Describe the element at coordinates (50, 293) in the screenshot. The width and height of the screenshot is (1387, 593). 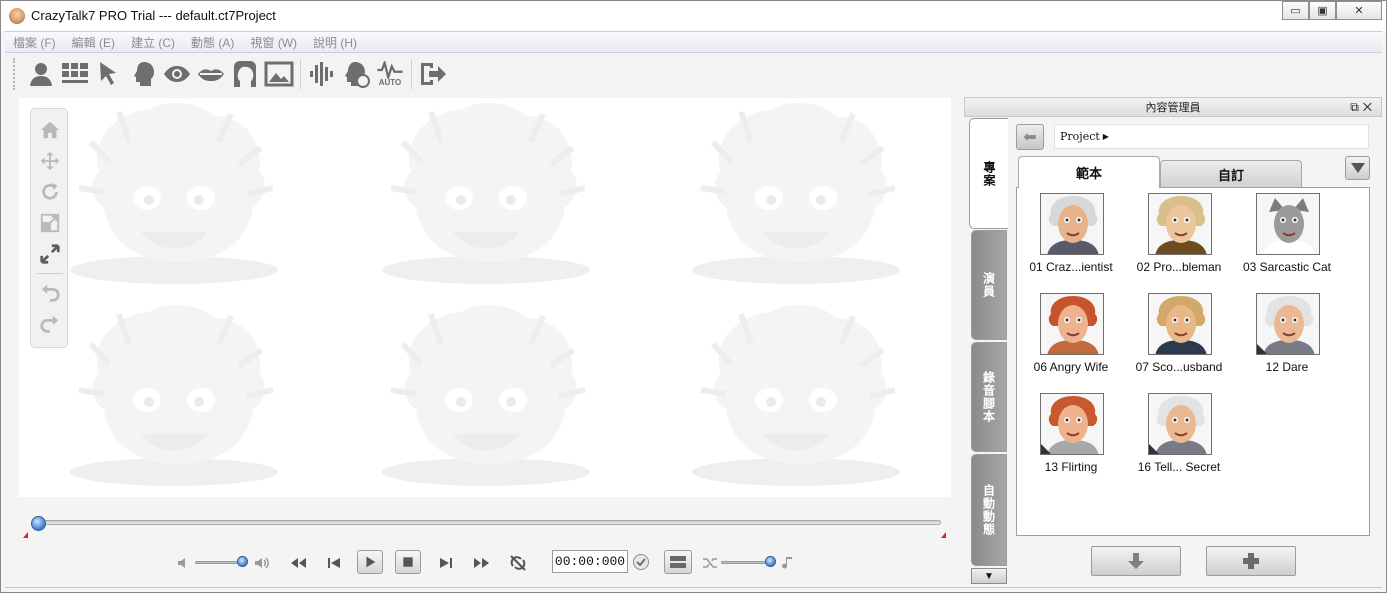
I see `undo-button` at that location.